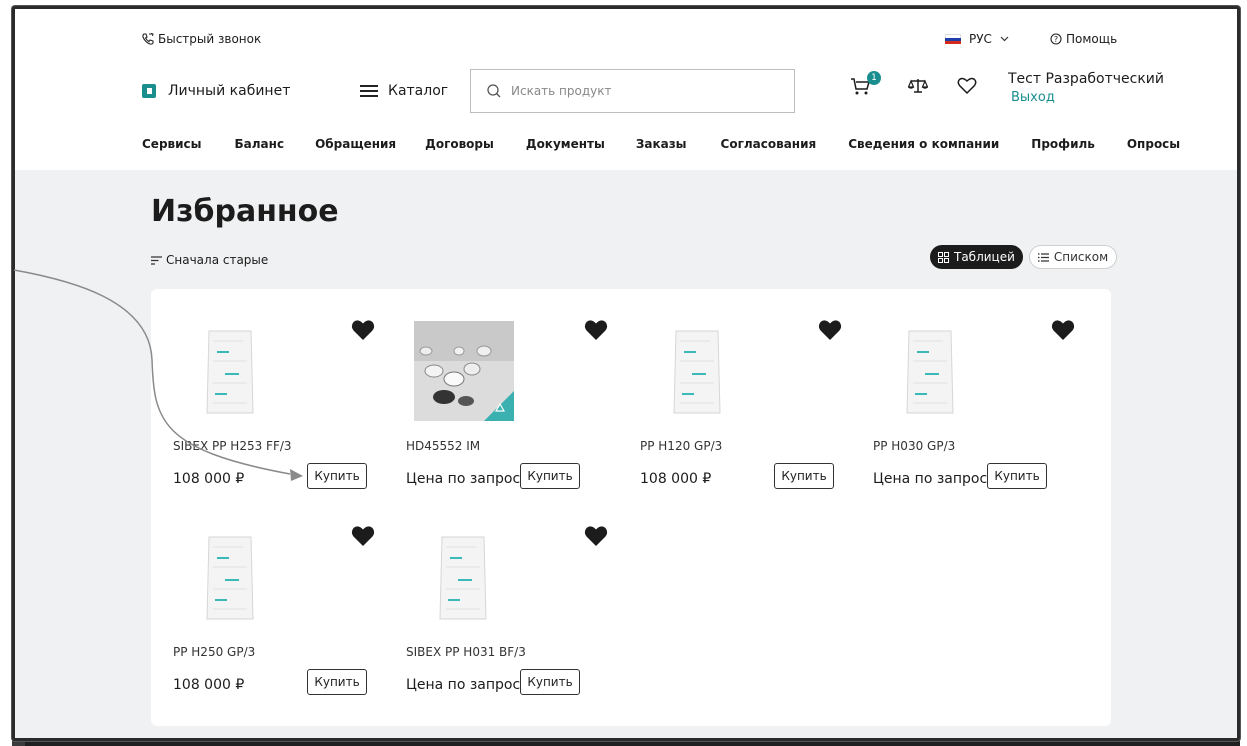  I want to click on personal-account-link: Личный кабинет, so click(216, 91).